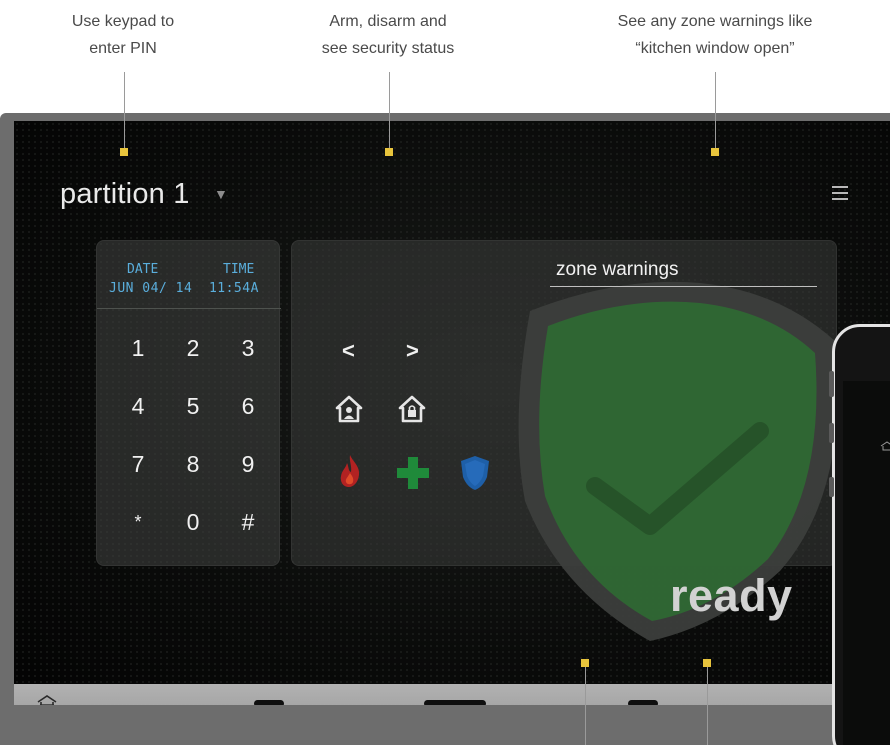  I want to click on keypad-key-9: 9, so click(248, 464).